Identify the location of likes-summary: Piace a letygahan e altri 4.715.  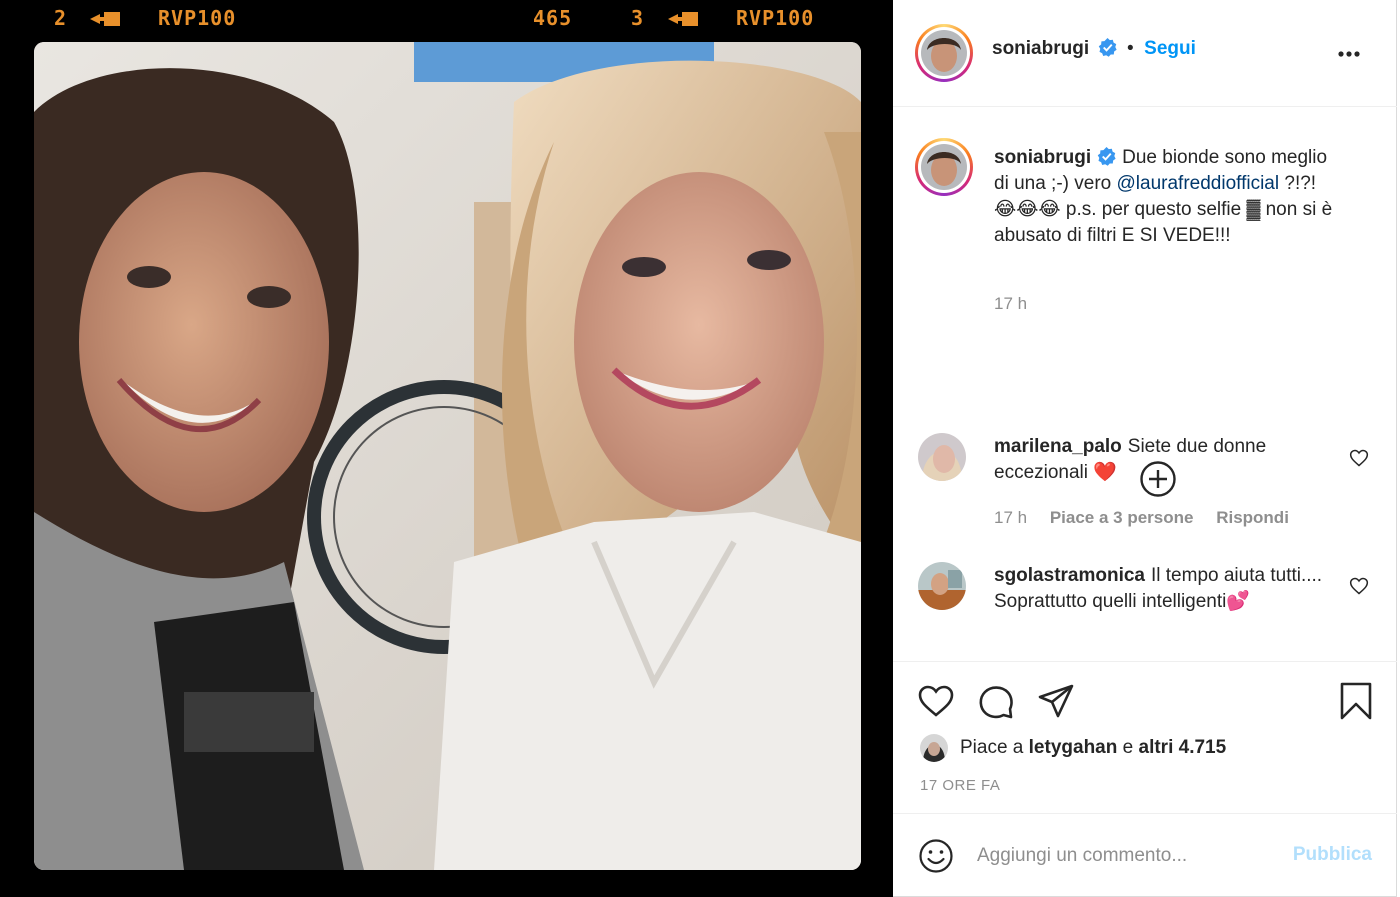
(1073, 748).